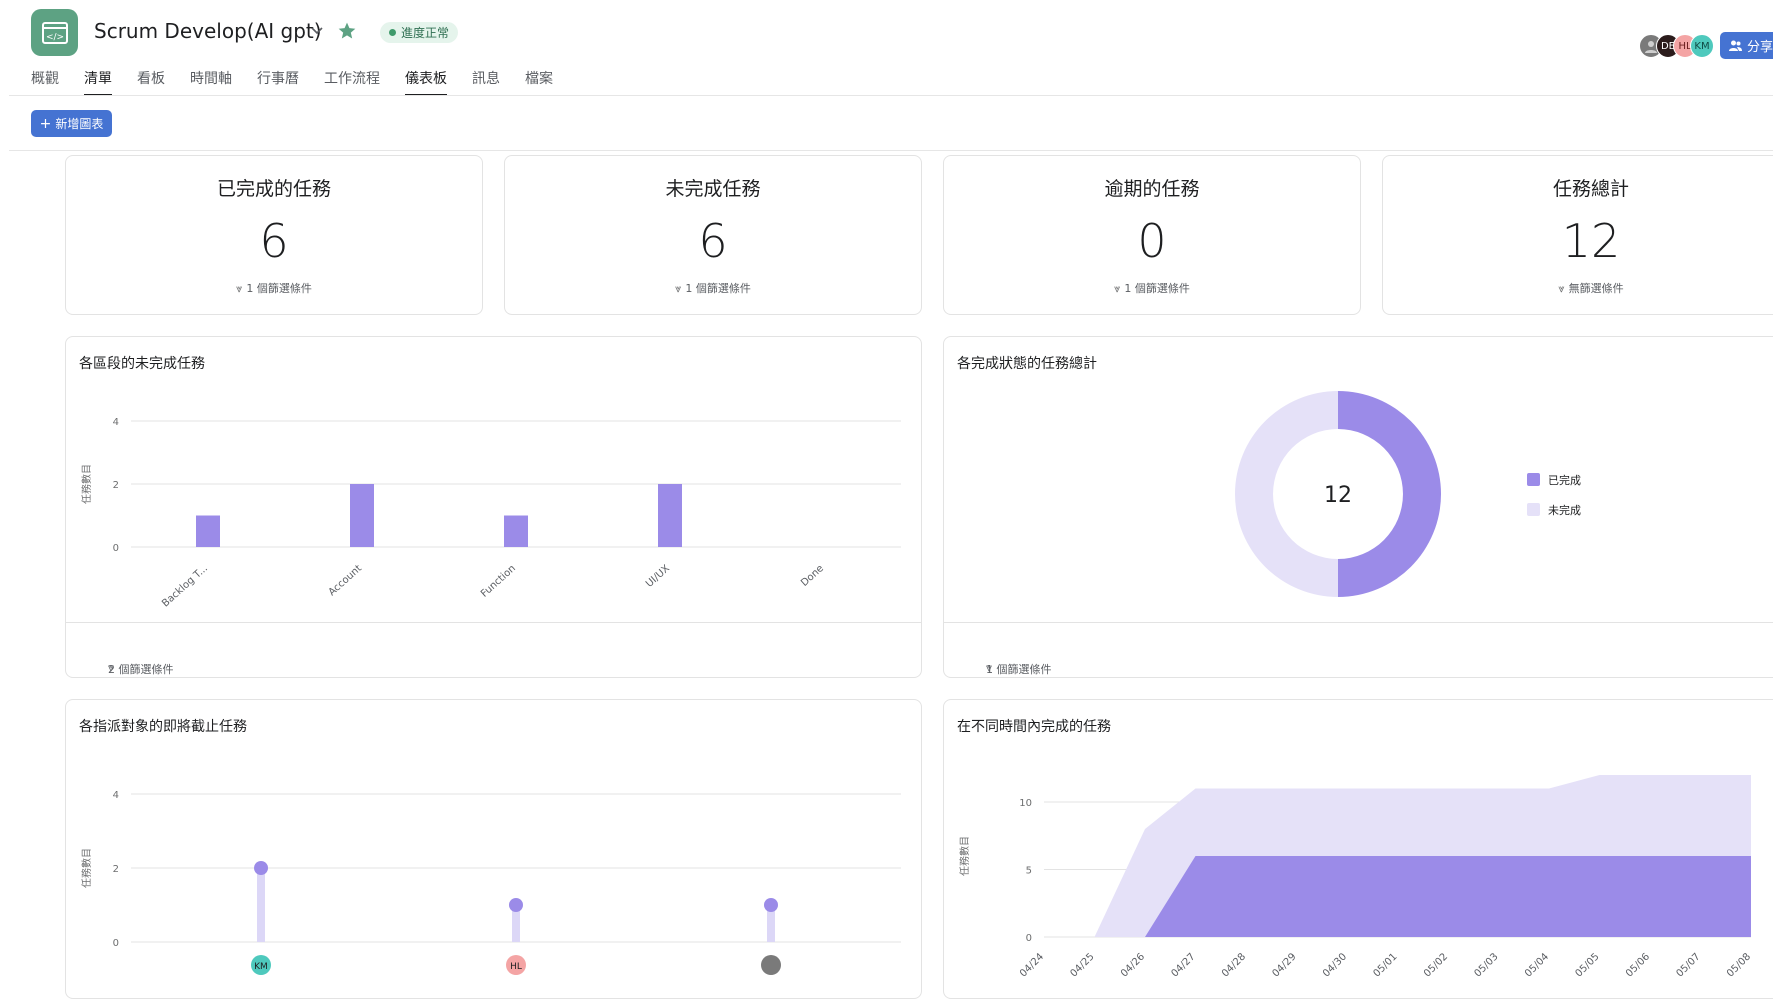  What do you see at coordinates (1335, 965) in the screenshot?
I see `x-tick-label: 04/30` at bounding box center [1335, 965].